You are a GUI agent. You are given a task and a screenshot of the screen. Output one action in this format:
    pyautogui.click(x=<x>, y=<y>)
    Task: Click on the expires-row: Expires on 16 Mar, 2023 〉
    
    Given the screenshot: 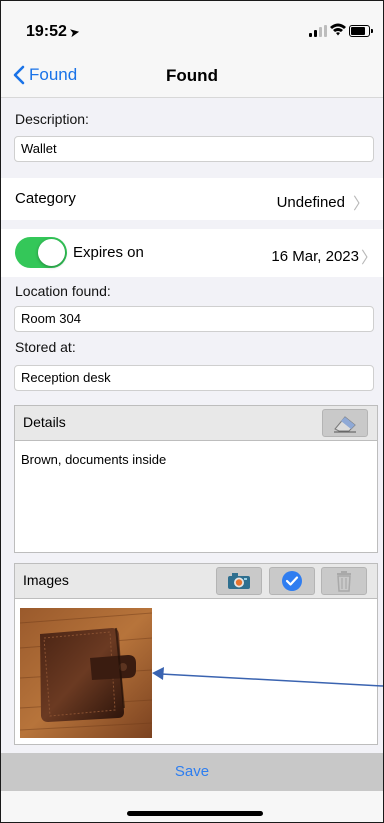 What is the action you would take?
    pyautogui.click(x=192, y=253)
    